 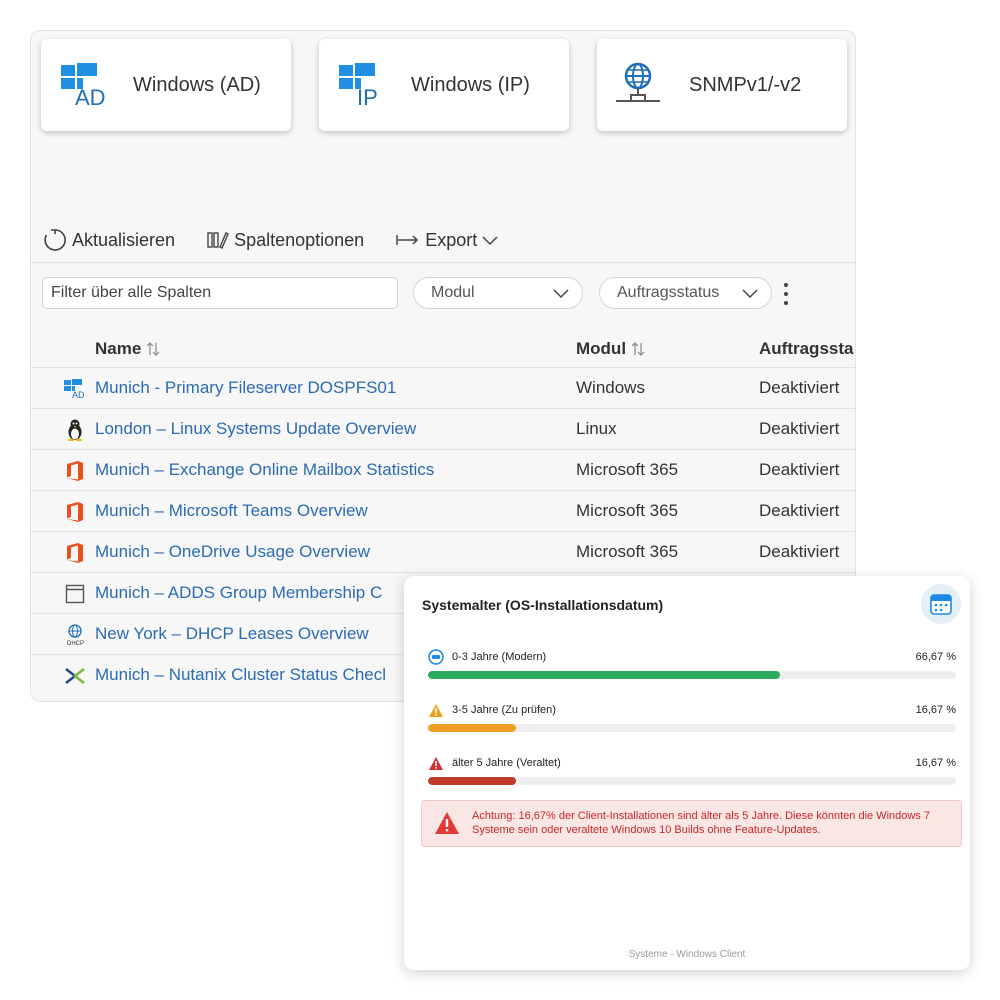 I want to click on calendar-icon, so click(x=941, y=604).